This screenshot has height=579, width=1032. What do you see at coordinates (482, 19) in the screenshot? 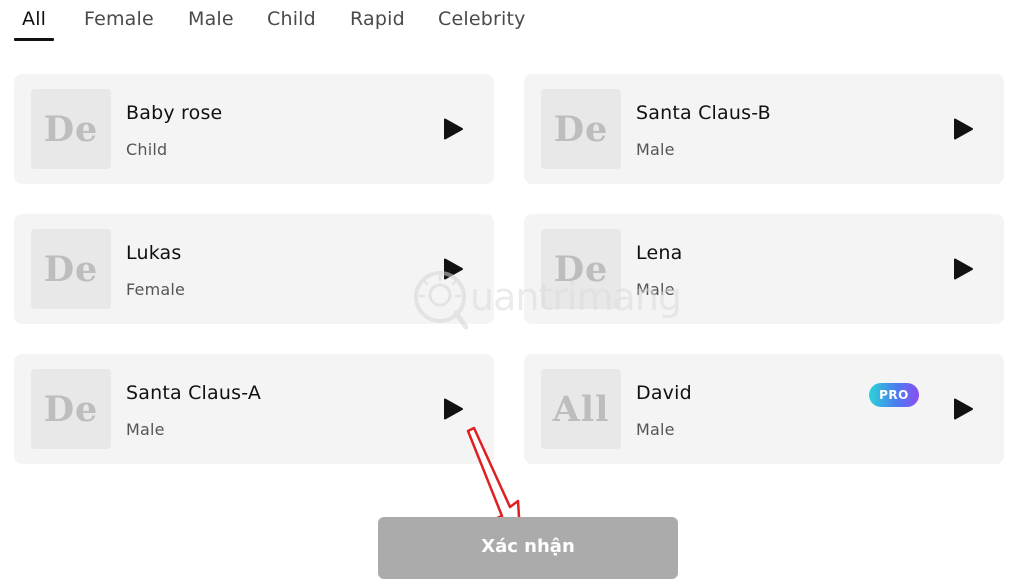
I see `tab-celebrity: Celebrity` at bounding box center [482, 19].